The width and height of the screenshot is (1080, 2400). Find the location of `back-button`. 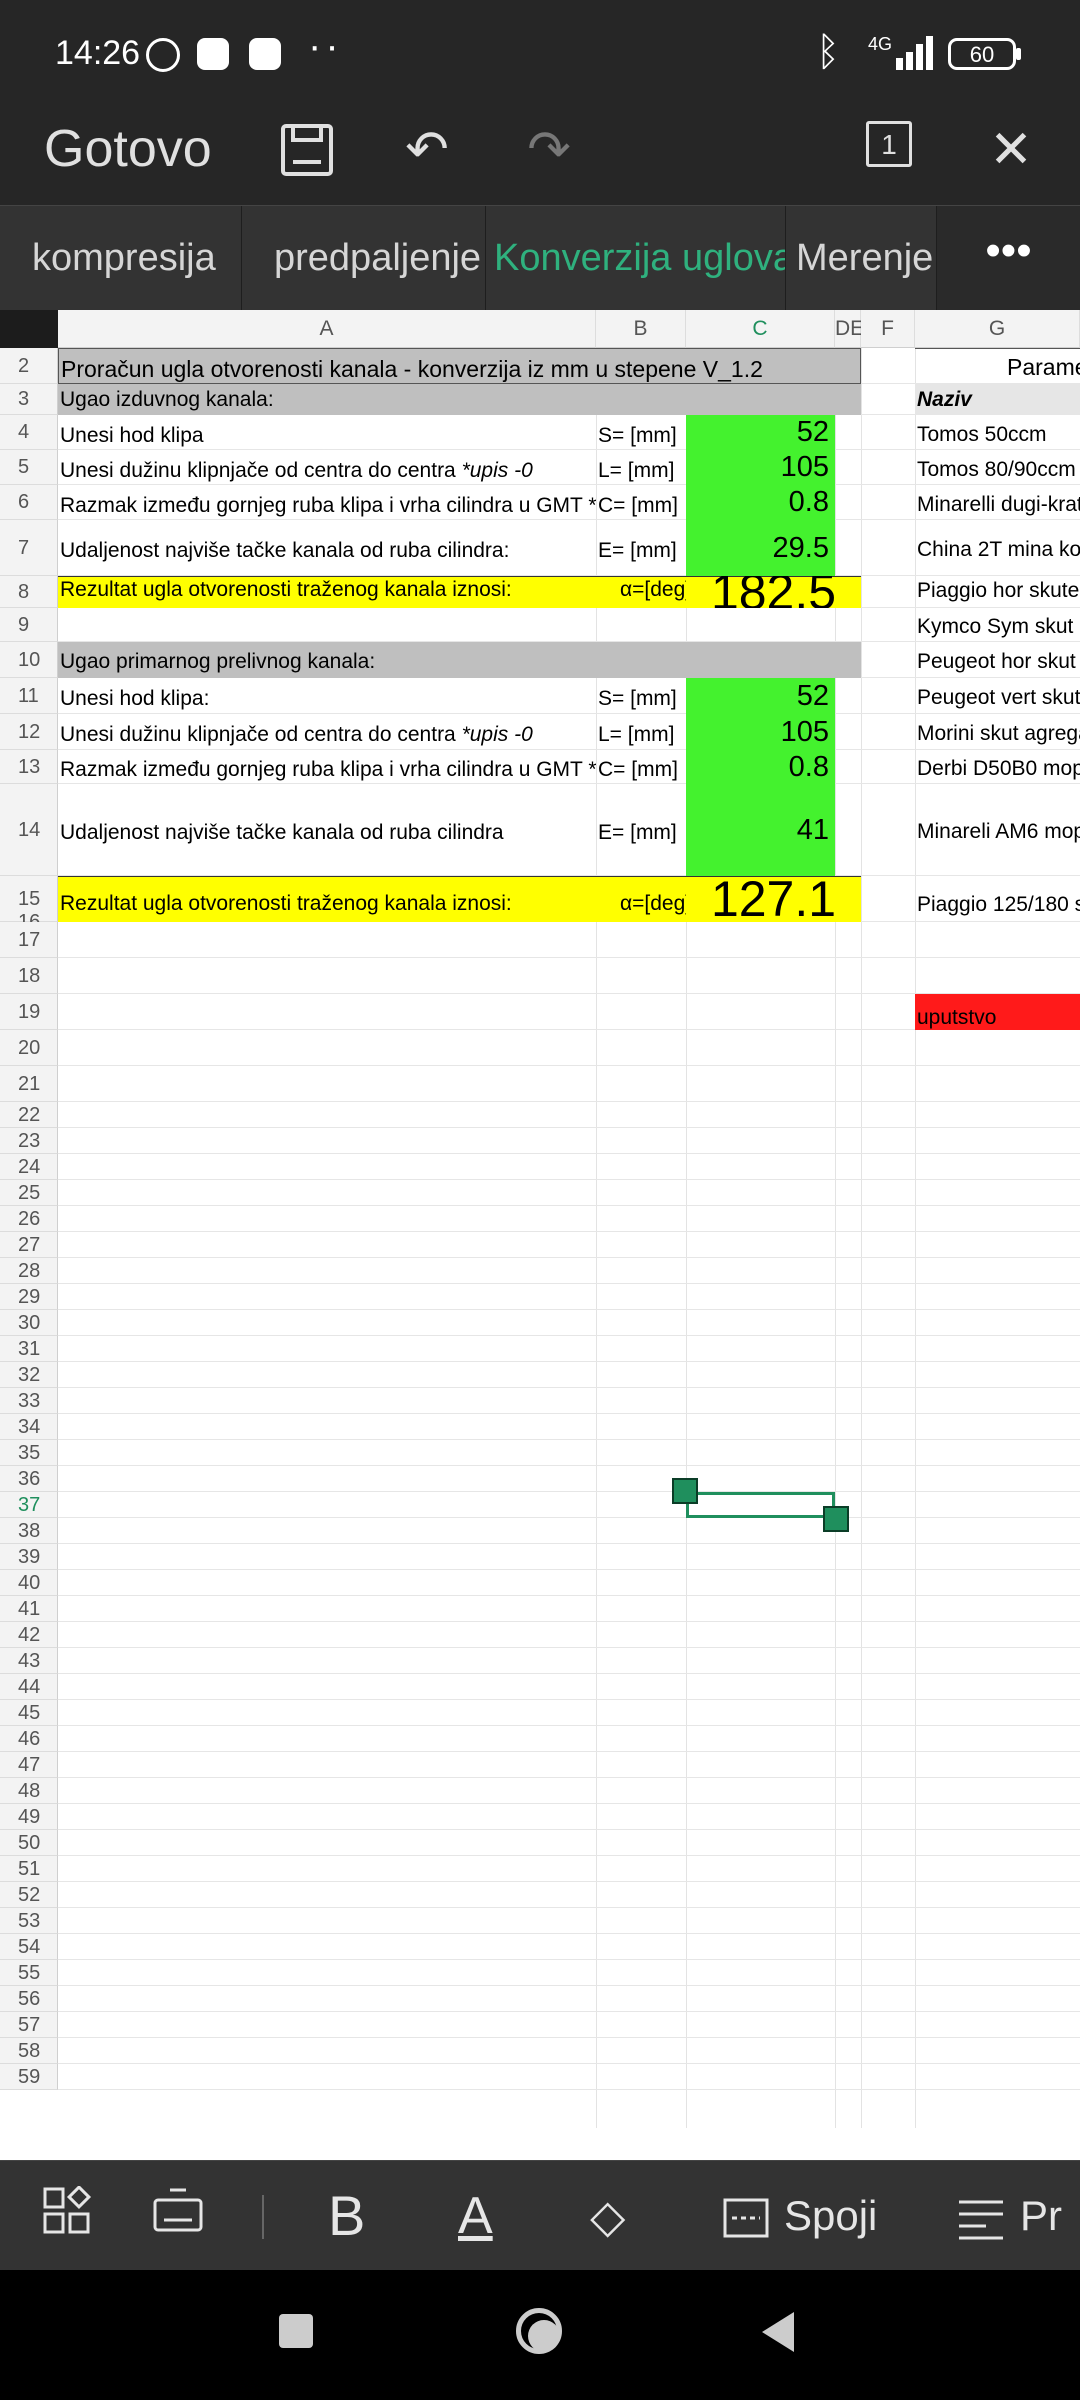

back-button is located at coordinates (778, 2332).